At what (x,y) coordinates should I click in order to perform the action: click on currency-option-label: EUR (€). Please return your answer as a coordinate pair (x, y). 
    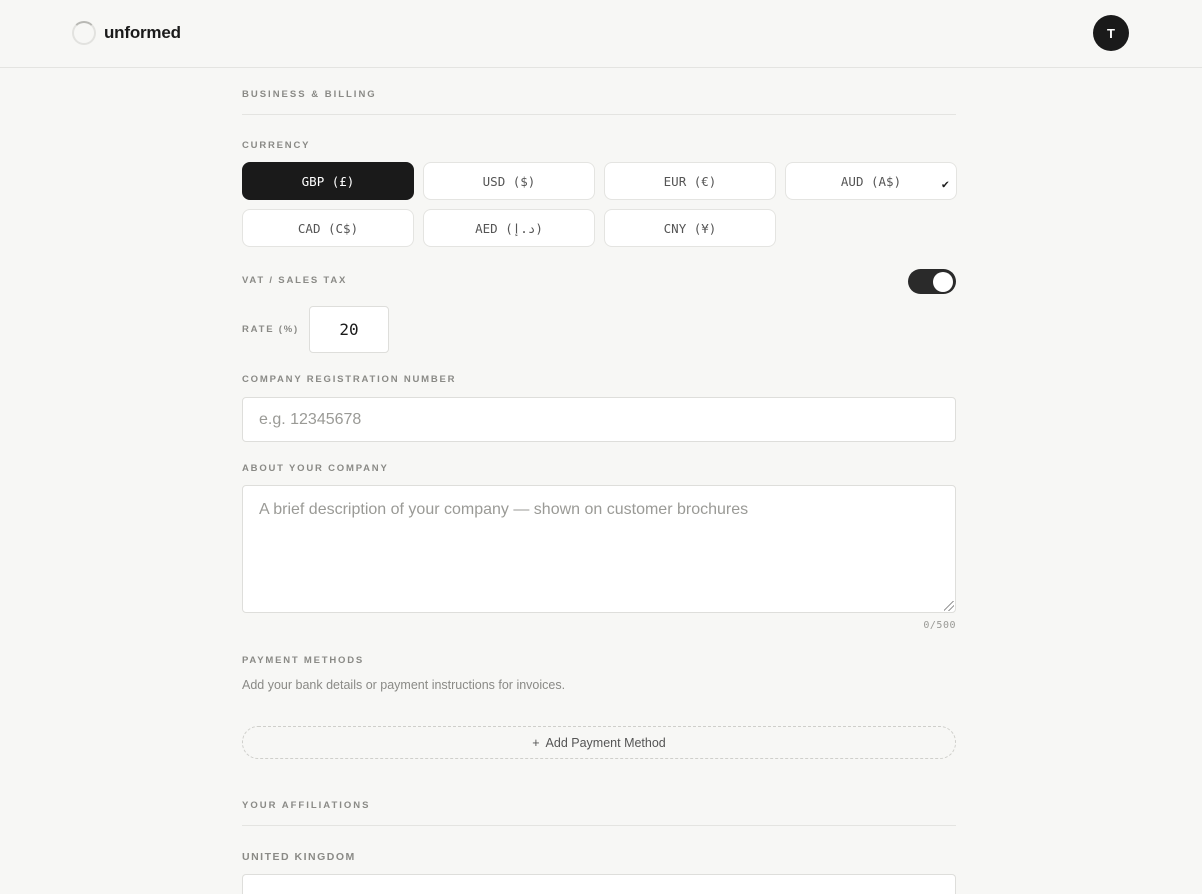
    Looking at the image, I should click on (690, 181).